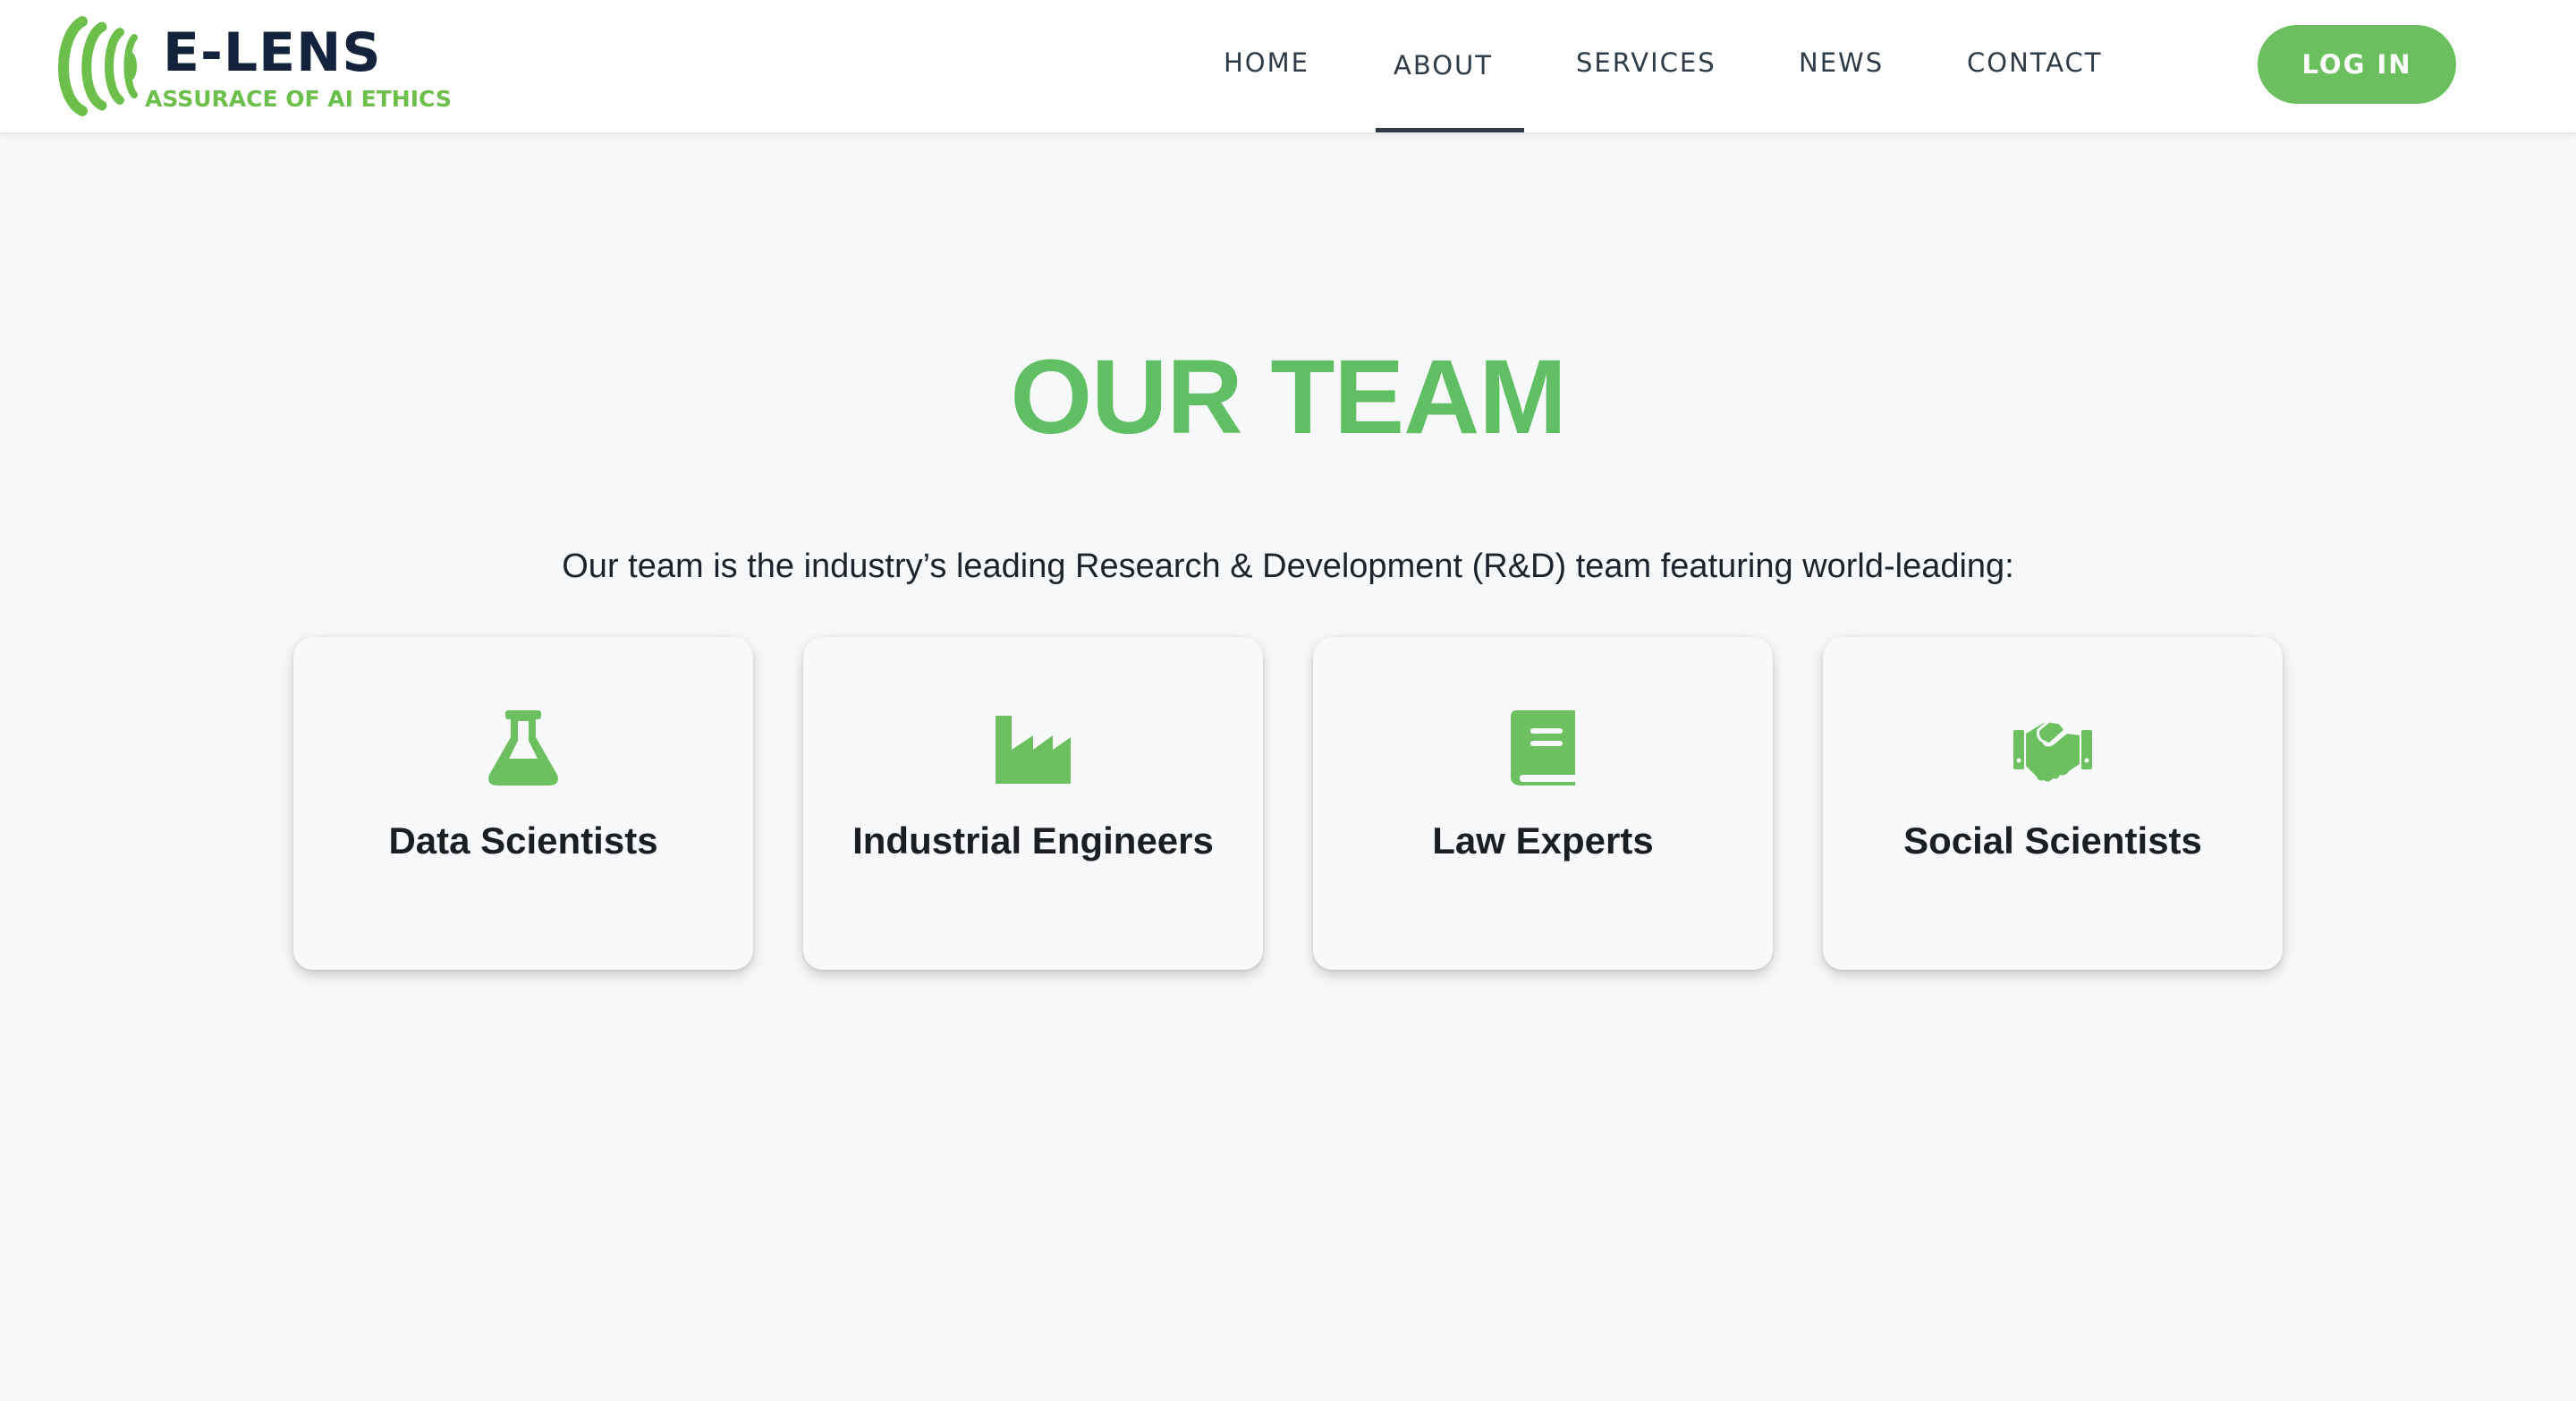 Image resolution: width=2576 pixels, height=1401 pixels. What do you see at coordinates (2052, 840) in the screenshot?
I see `card-label: Social Scientists` at bounding box center [2052, 840].